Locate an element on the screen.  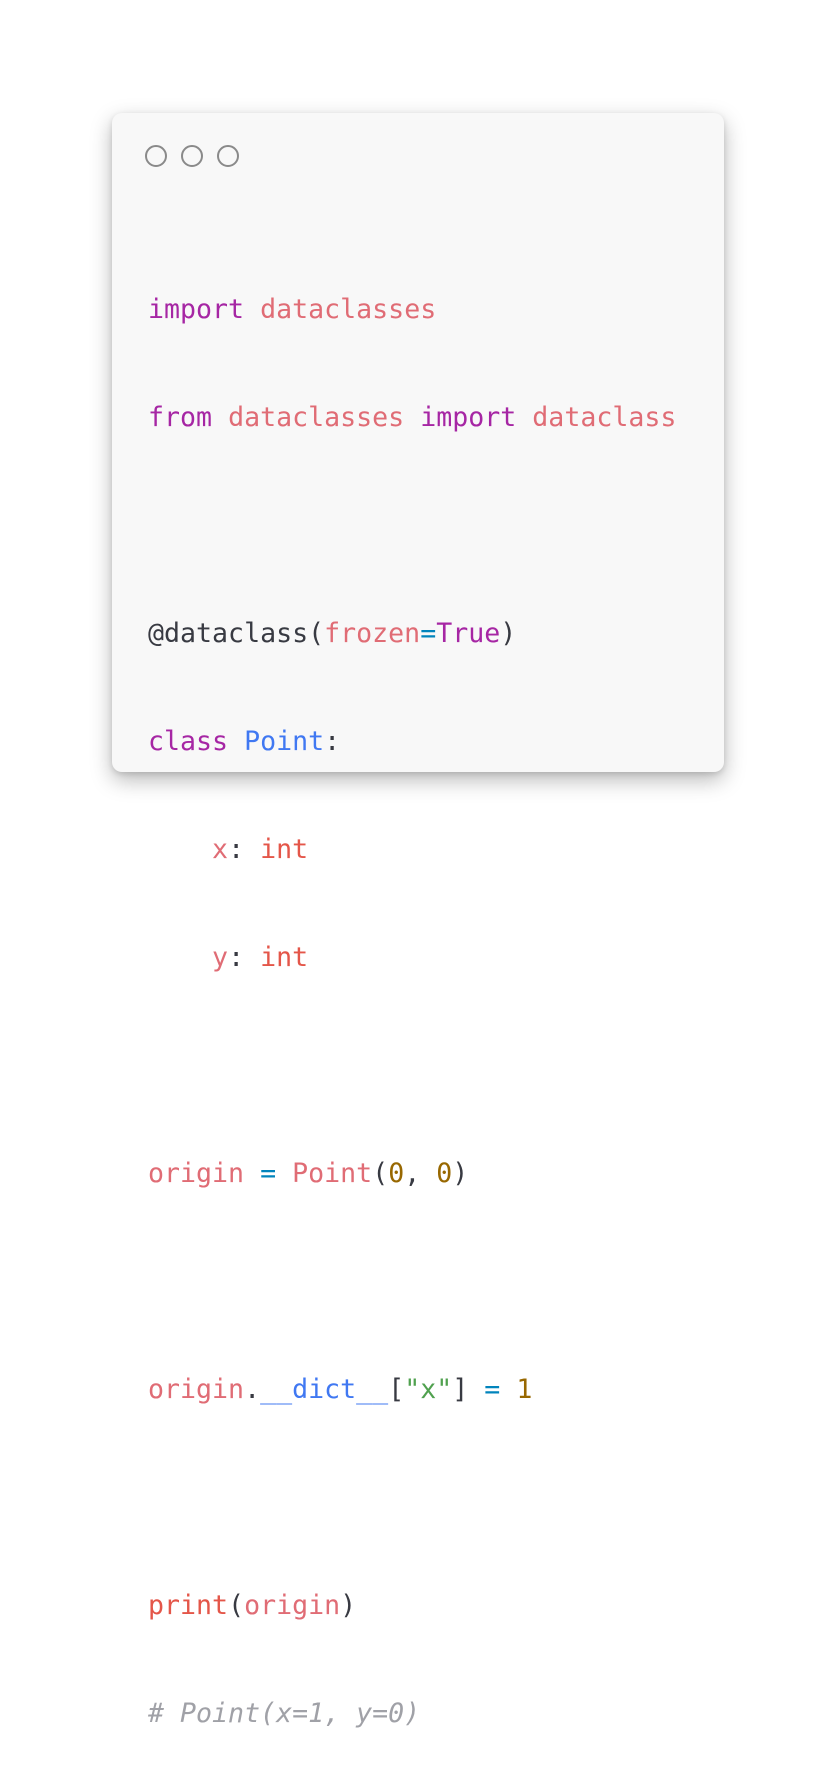
code-line-4: @dataclass(frozen=True) is located at coordinates (412, 634).